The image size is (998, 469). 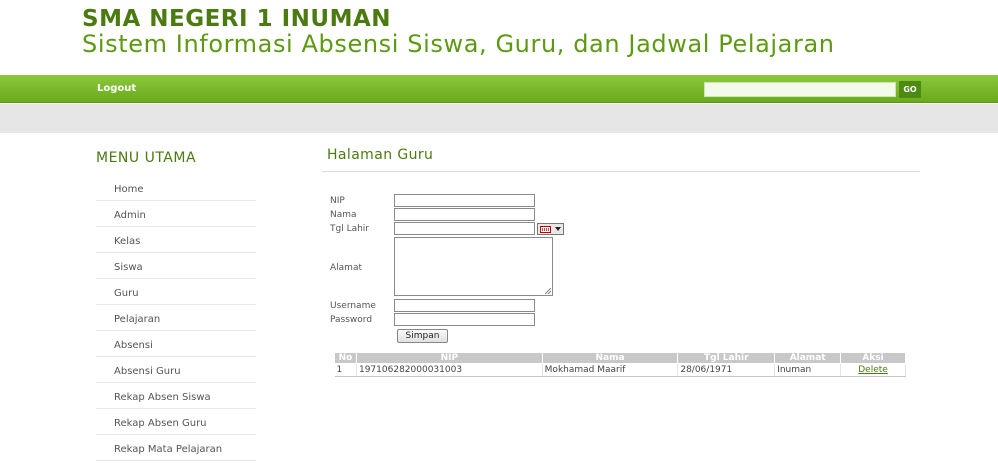 What do you see at coordinates (473, 266) in the screenshot?
I see `alamat-textarea` at bounding box center [473, 266].